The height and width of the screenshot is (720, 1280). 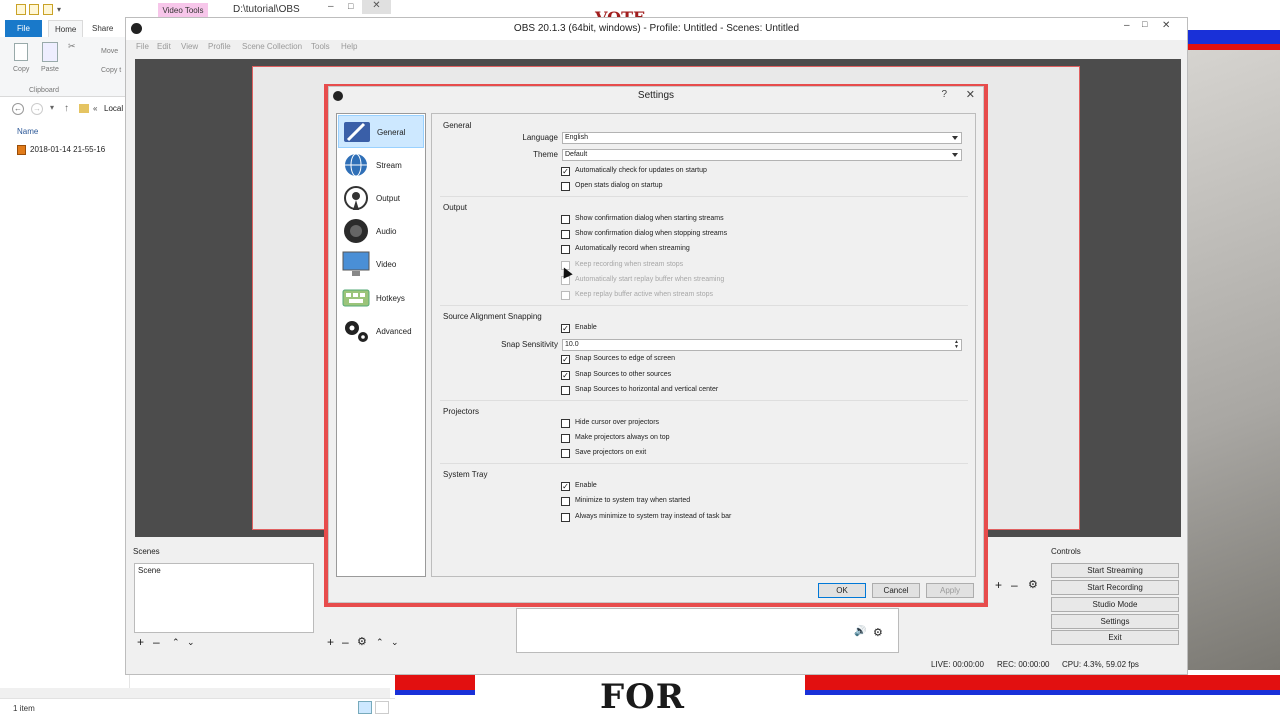 What do you see at coordinates (156, 642) in the screenshot?
I see `remove-scene-icon: –` at bounding box center [156, 642].